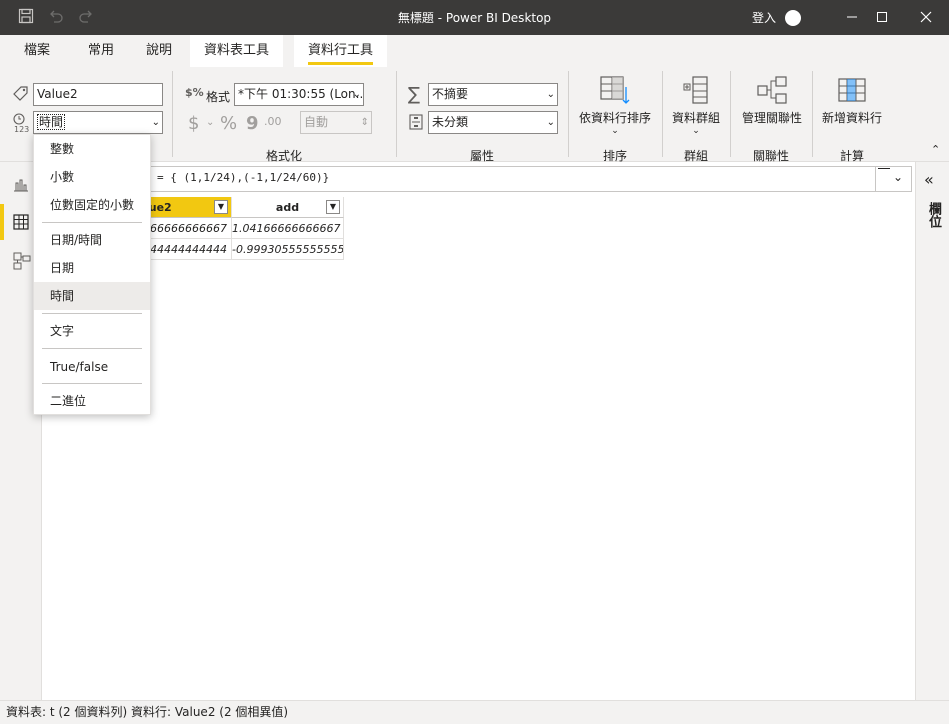 This screenshot has width=949, height=724. I want to click on manage-relationships-label: 管理關聯性, so click(771, 118).